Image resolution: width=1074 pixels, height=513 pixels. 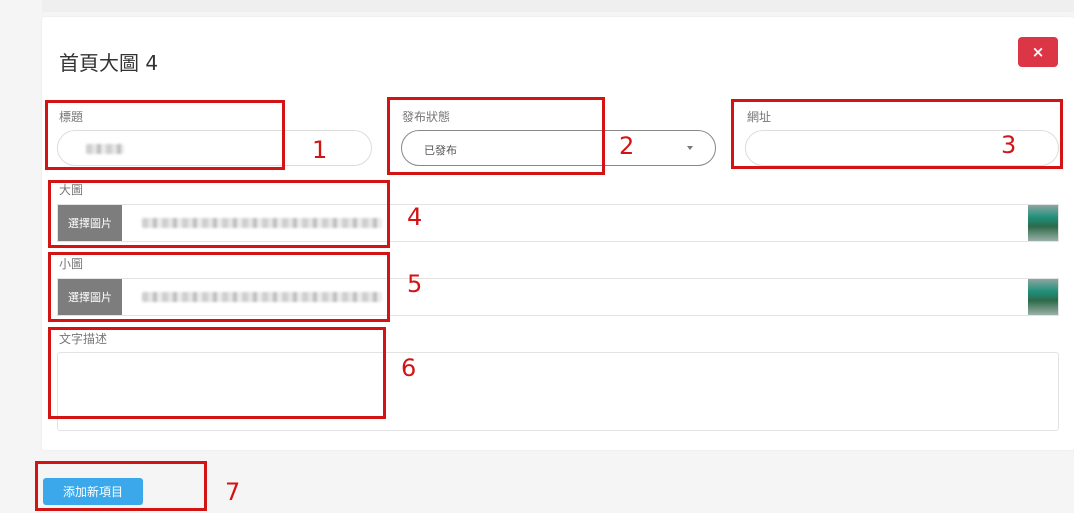 What do you see at coordinates (415, 284) in the screenshot?
I see `annotation-number-5: 5` at bounding box center [415, 284].